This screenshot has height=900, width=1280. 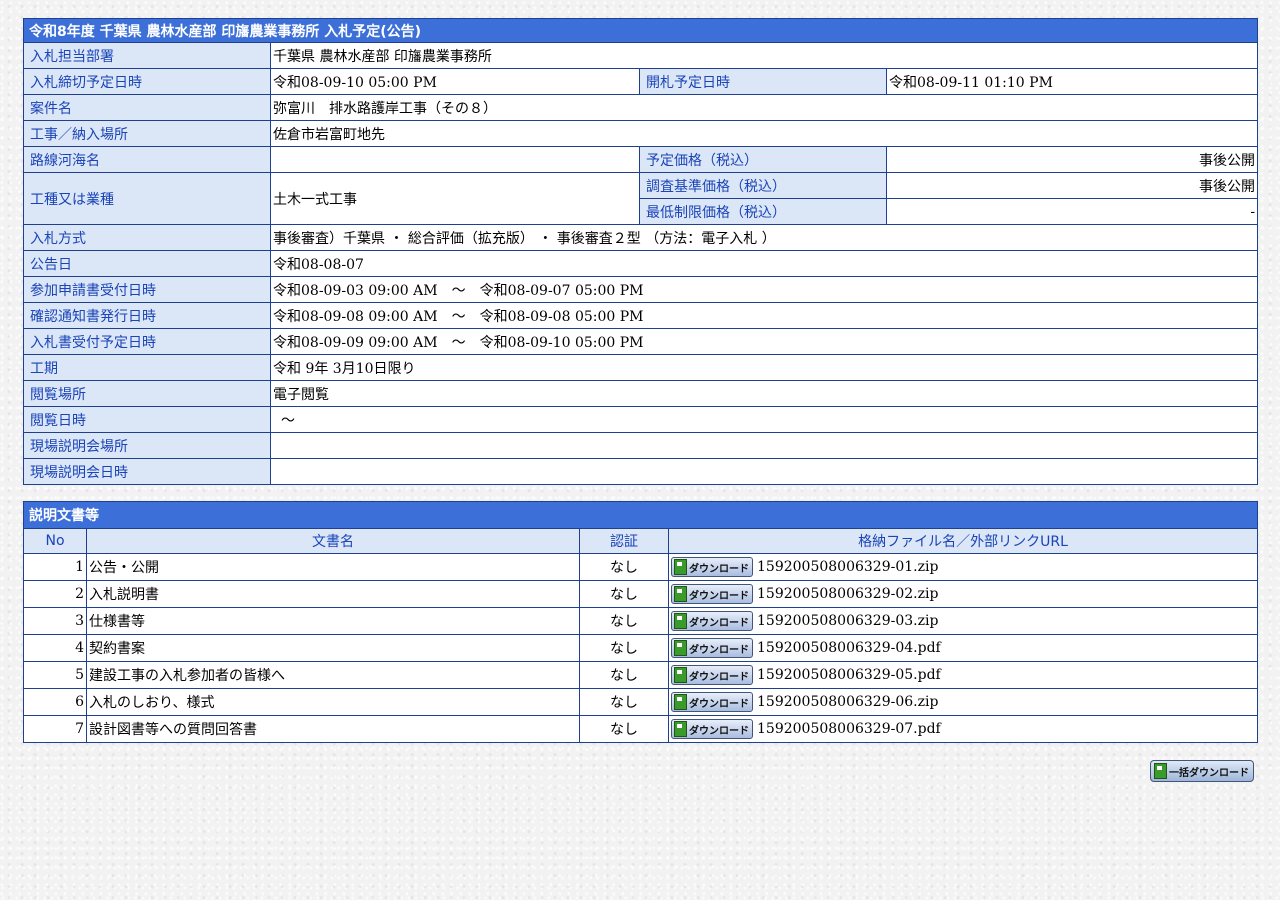 What do you see at coordinates (963, 621) in the screenshot?
I see `doc-file-cell: ダウンロード 159200508006329-03.zip` at bounding box center [963, 621].